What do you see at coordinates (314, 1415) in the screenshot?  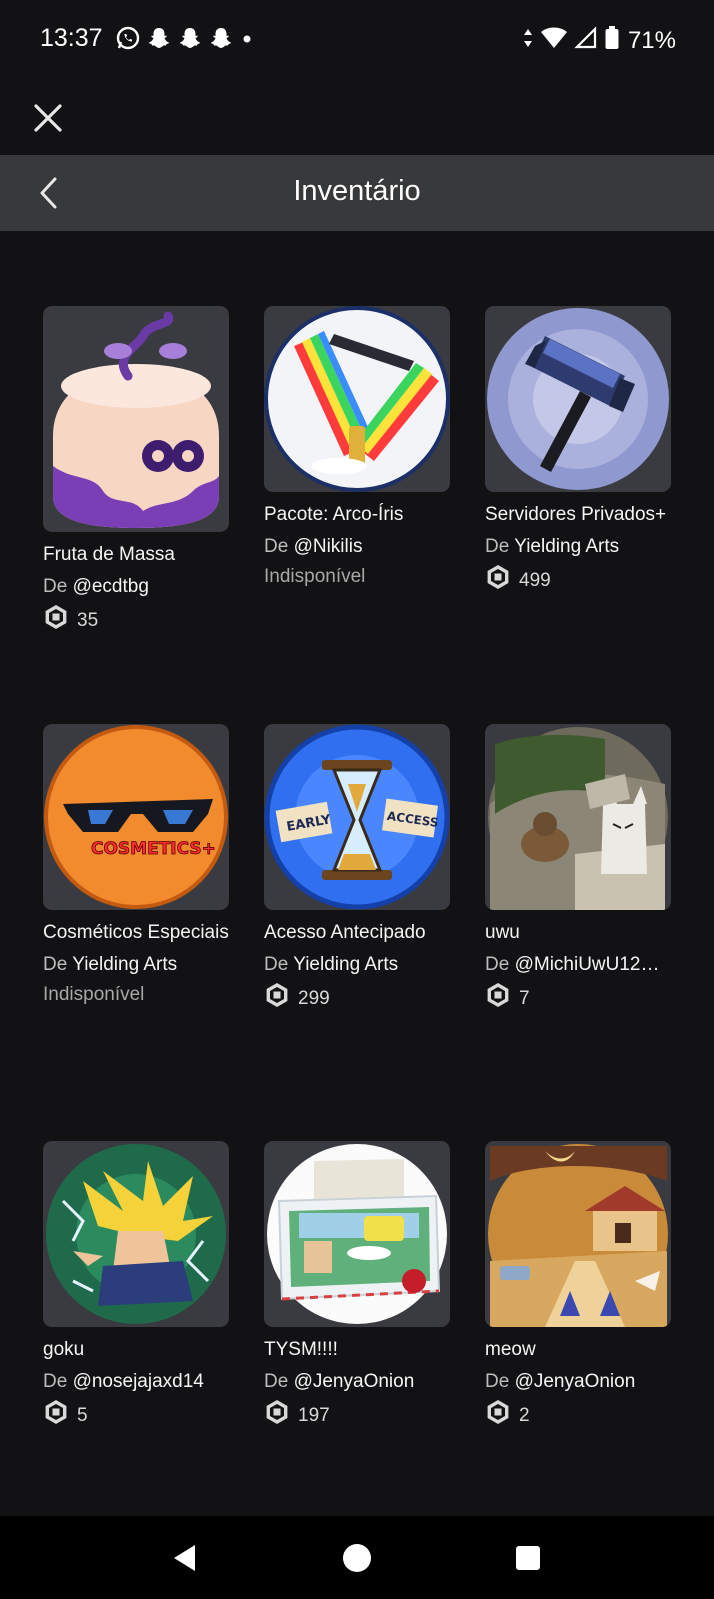 I see `price-value: 197` at bounding box center [314, 1415].